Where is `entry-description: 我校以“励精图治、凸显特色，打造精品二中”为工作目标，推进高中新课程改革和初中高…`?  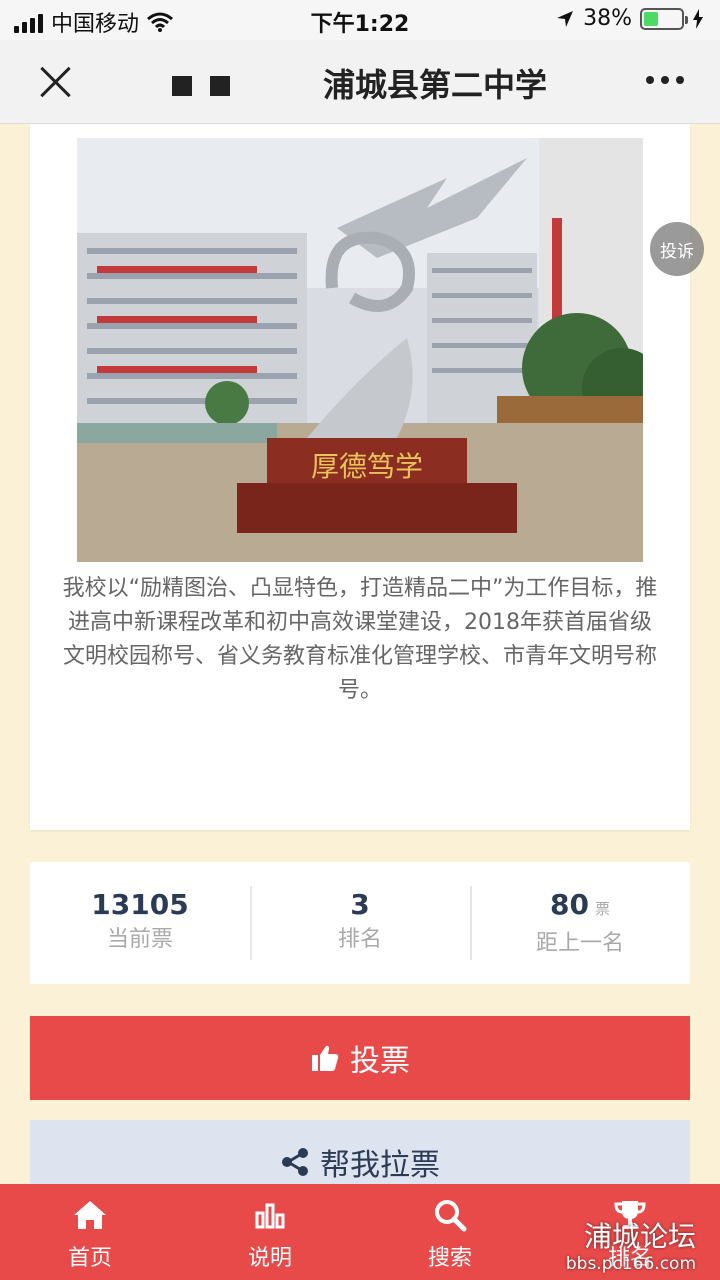
entry-description: 我校以“励精图治、凸显特色，打造精品二中”为工作目标，推进高中新课程改革和初中高… is located at coordinates (360, 639).